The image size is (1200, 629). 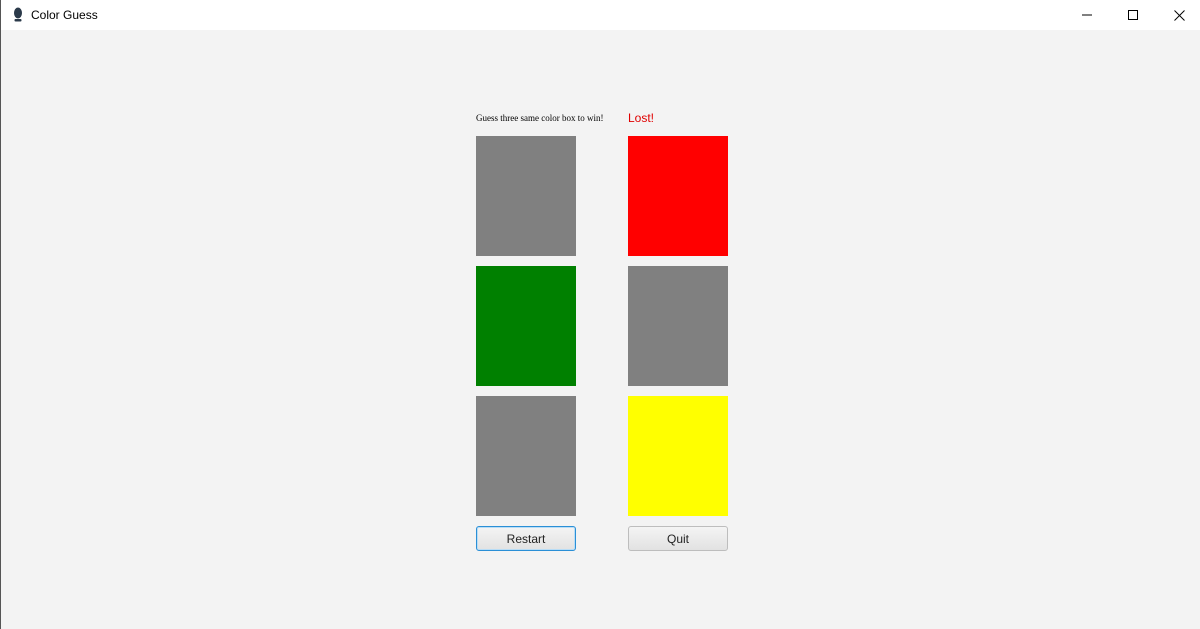 What do you see at coordinates (678, 326) in the screenshot?
I see `color-box-r2-c2` at bounding box center [678, 326].